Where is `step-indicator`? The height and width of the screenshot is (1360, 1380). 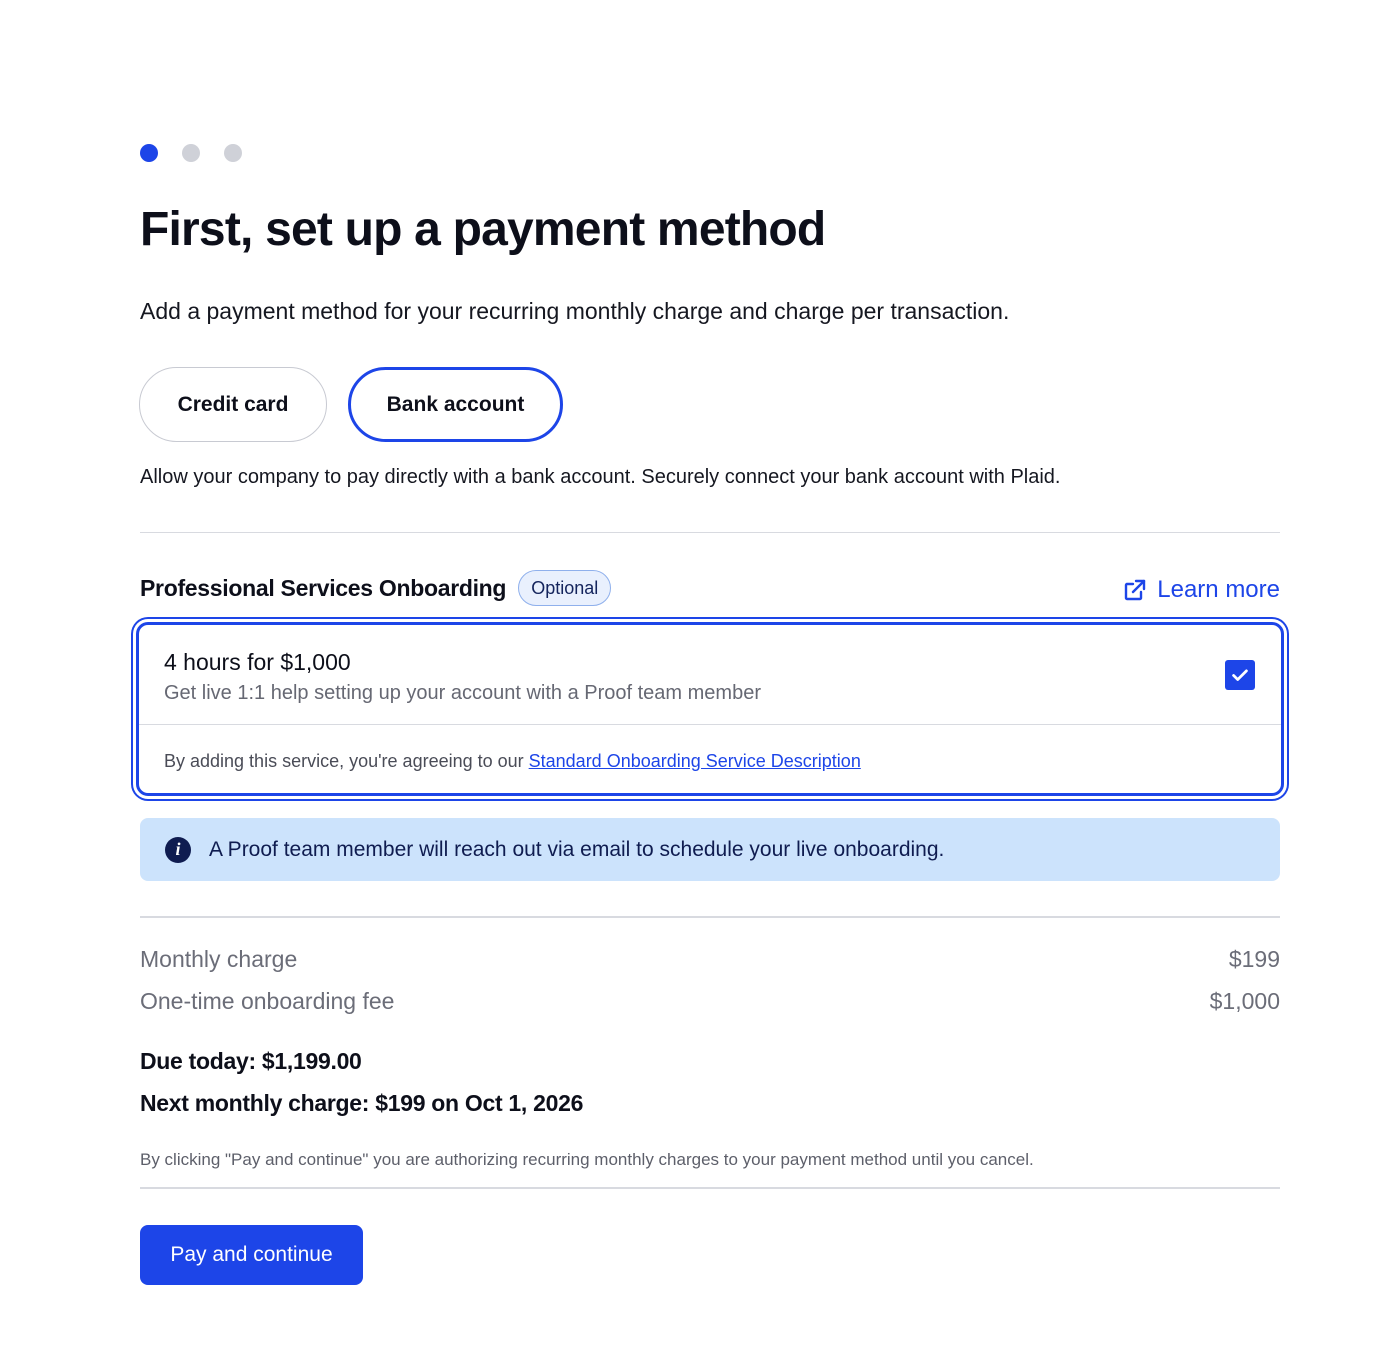 step-indicator is located at coordinates (191, 153).